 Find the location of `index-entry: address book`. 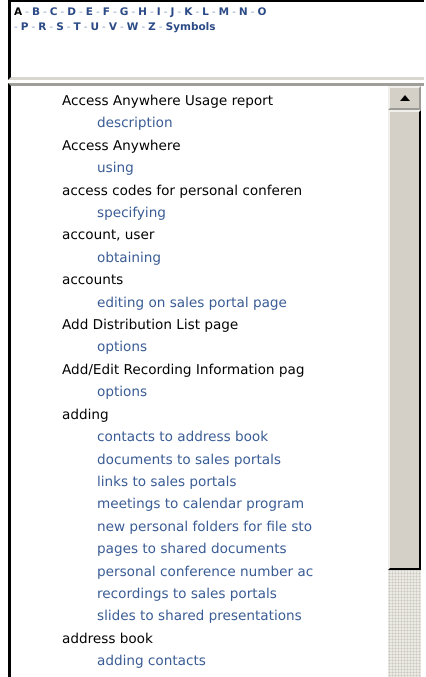

index-entry: address book is located at coordinates (107, 639).